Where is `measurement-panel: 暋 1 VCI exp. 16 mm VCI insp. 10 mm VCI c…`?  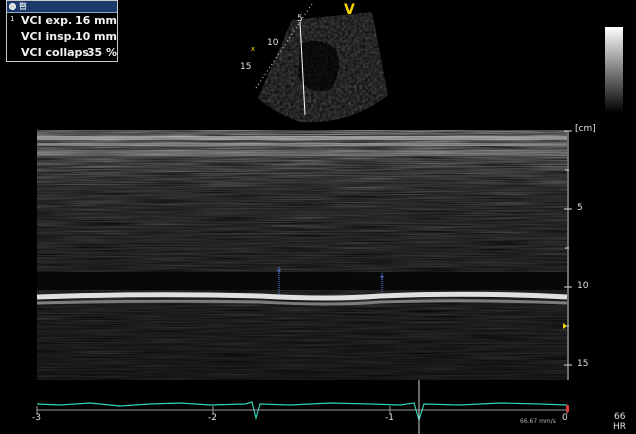
measurement-panel: 暋 1 VCI exp. 16 mm VCI insp. 10 mm VCI c… is located at coordinates (62, 31).